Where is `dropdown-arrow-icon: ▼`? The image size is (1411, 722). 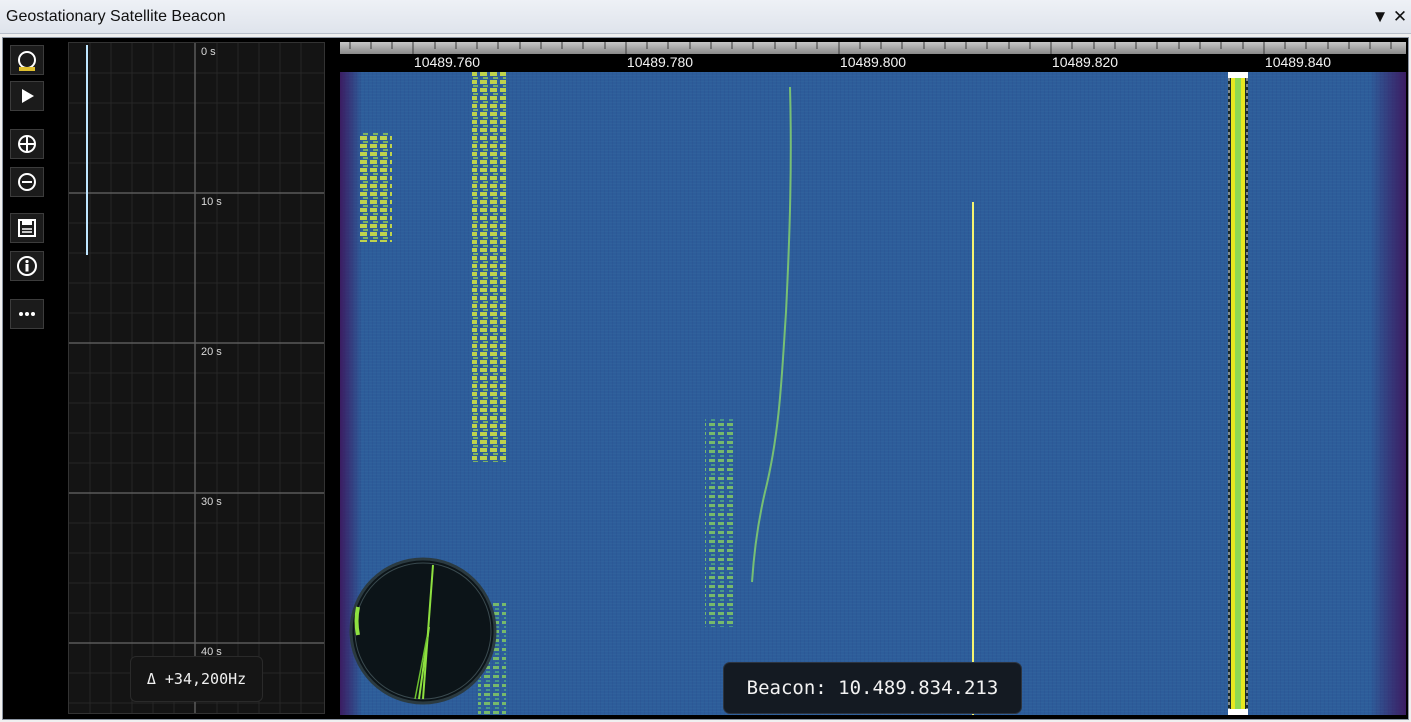 dropdown-arrow-icon: ▼ is located at coordinates (1380, 17).